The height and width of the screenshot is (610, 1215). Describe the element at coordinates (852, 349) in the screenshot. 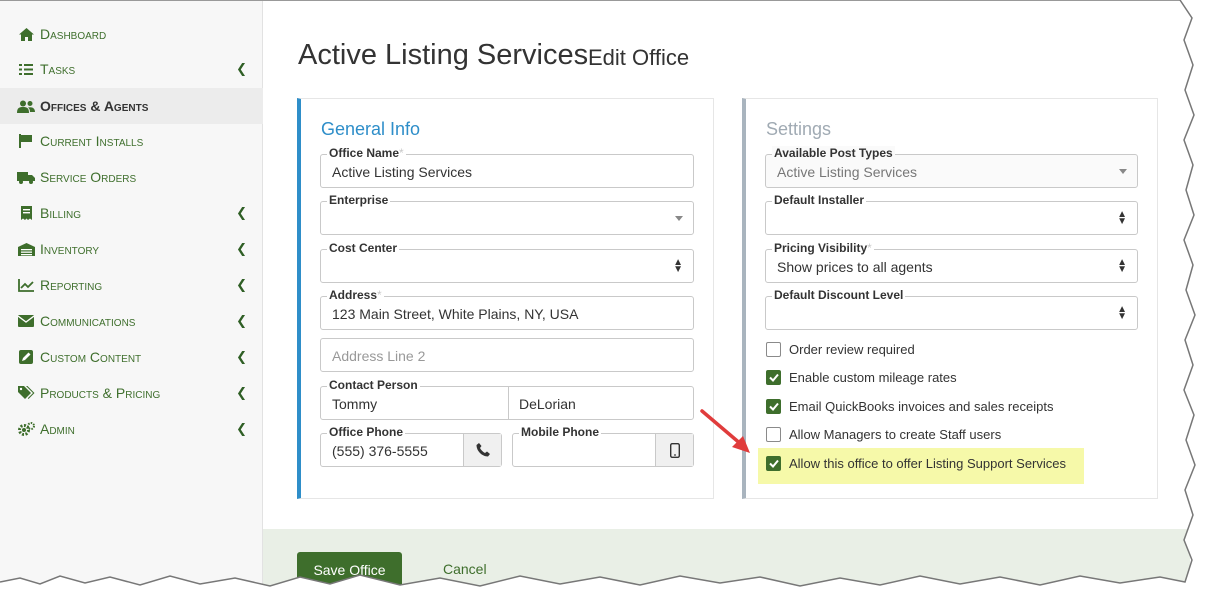

I see `checkbox-label: Order review required` at that location.